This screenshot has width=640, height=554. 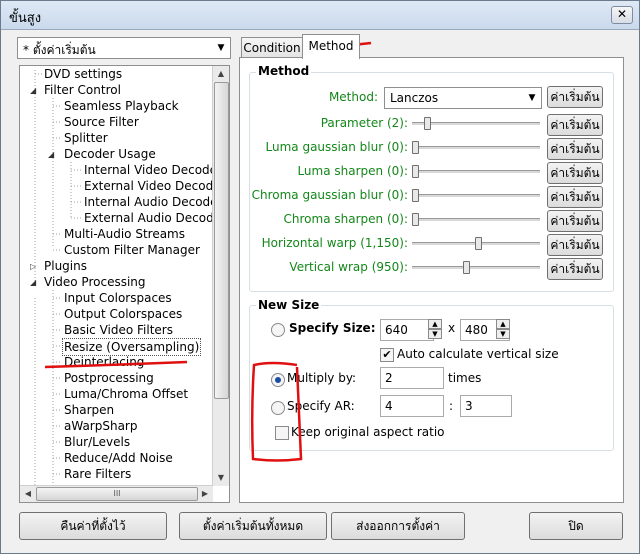 I want to click on auto-calc-checkbox: ✔, so click(x=387, y=355).